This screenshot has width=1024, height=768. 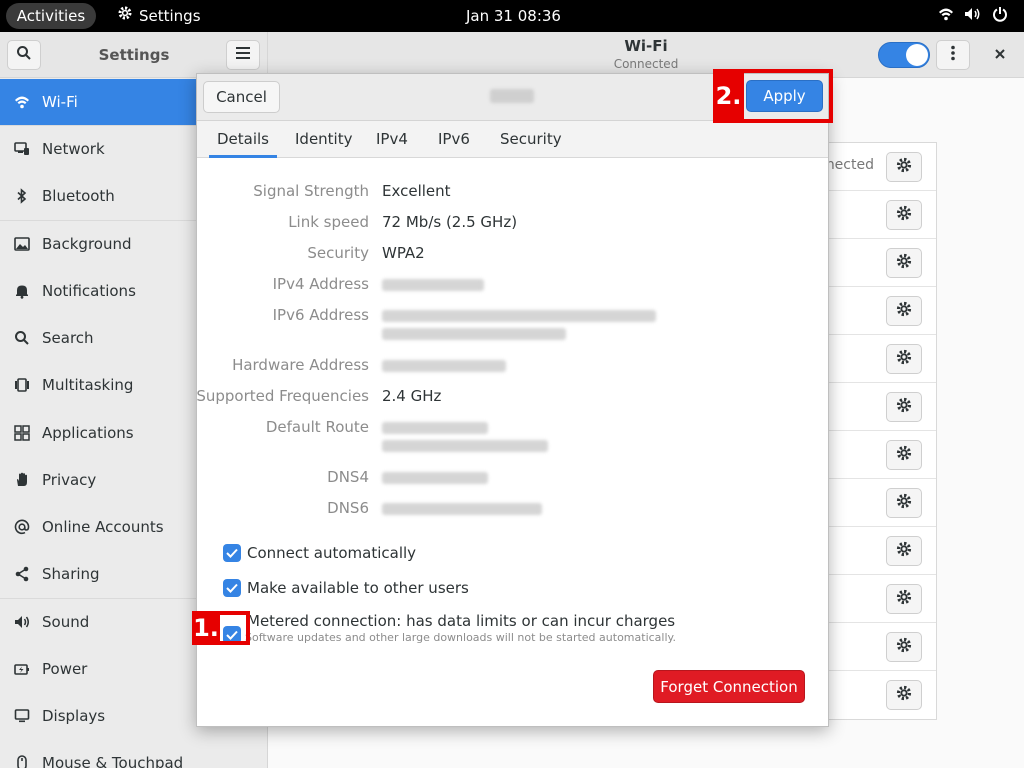 What do you see at coordinates (22, 102) in the screenshot?
I see `wifi-icon` at bounding box center [22, 102].